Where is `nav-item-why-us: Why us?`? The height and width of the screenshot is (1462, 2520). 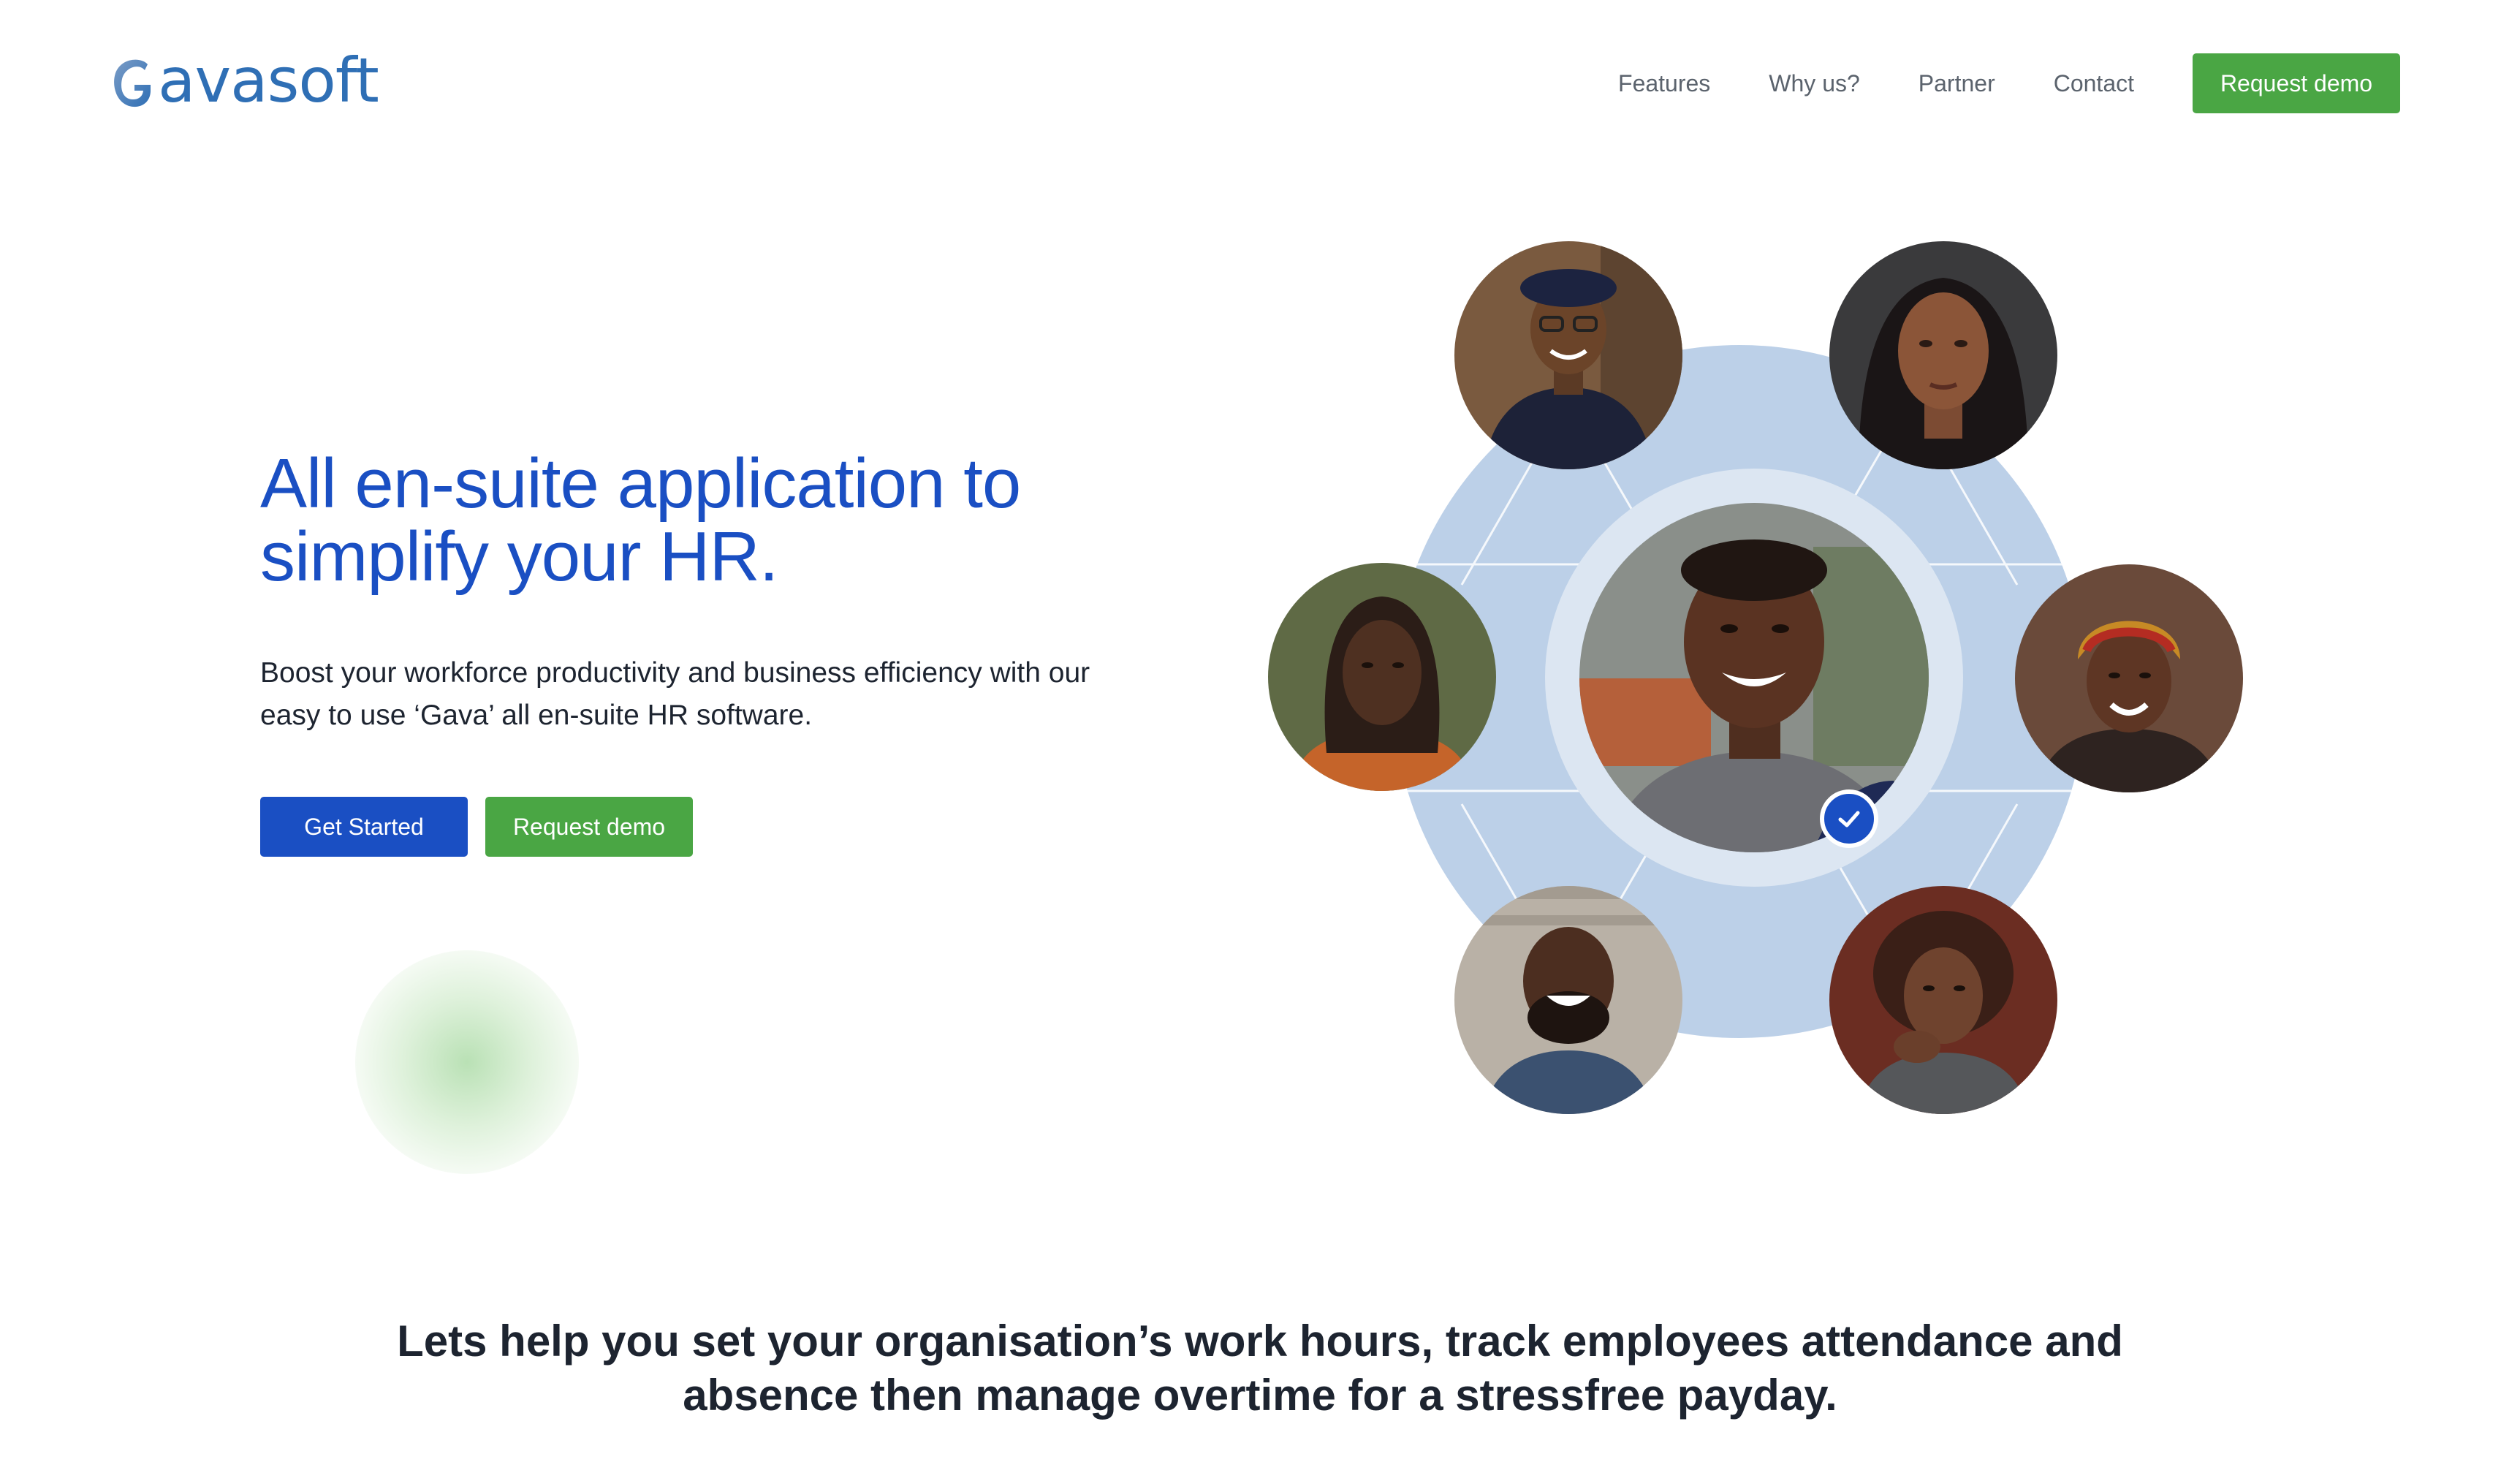 nav-item-why-us: Why us? is located at coordinates (1814, 84).